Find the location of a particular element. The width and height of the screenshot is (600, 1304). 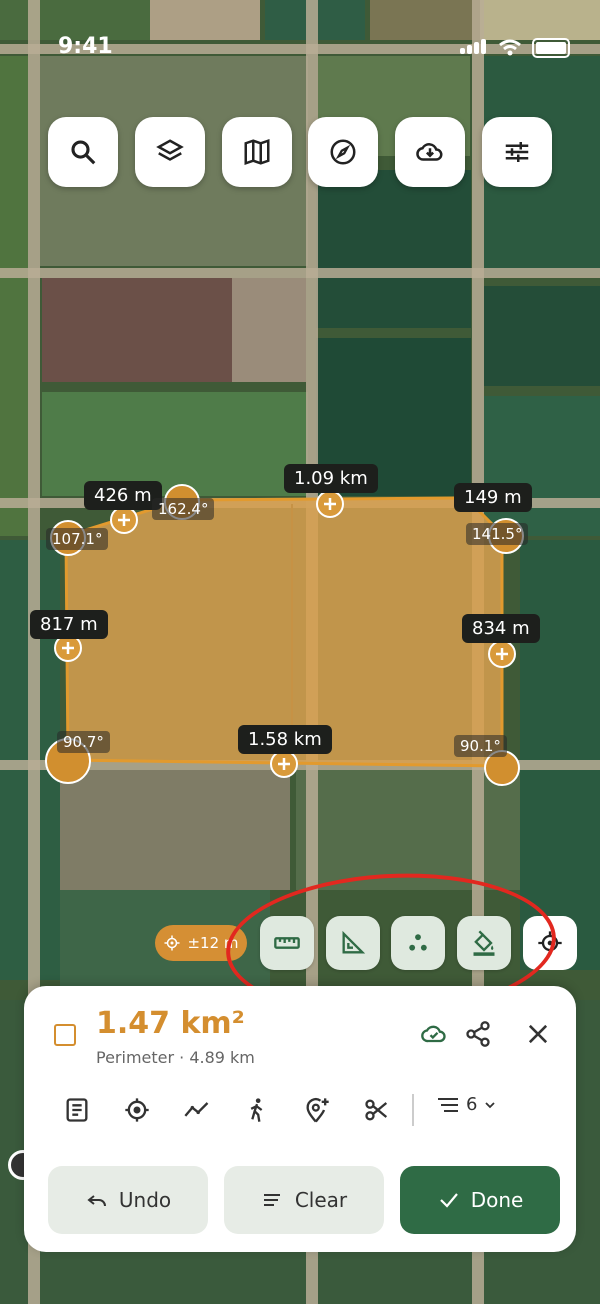

chevron-down-icon is located at coordinates (490, 1104).